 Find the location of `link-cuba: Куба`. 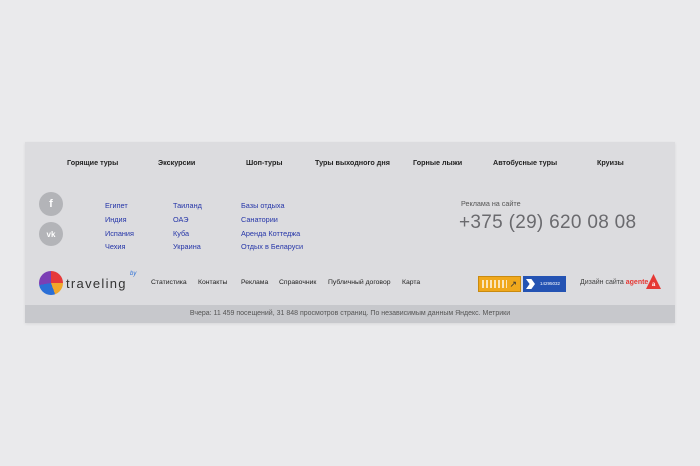

link-cuba: Куба is located at coordinates (187, 234).